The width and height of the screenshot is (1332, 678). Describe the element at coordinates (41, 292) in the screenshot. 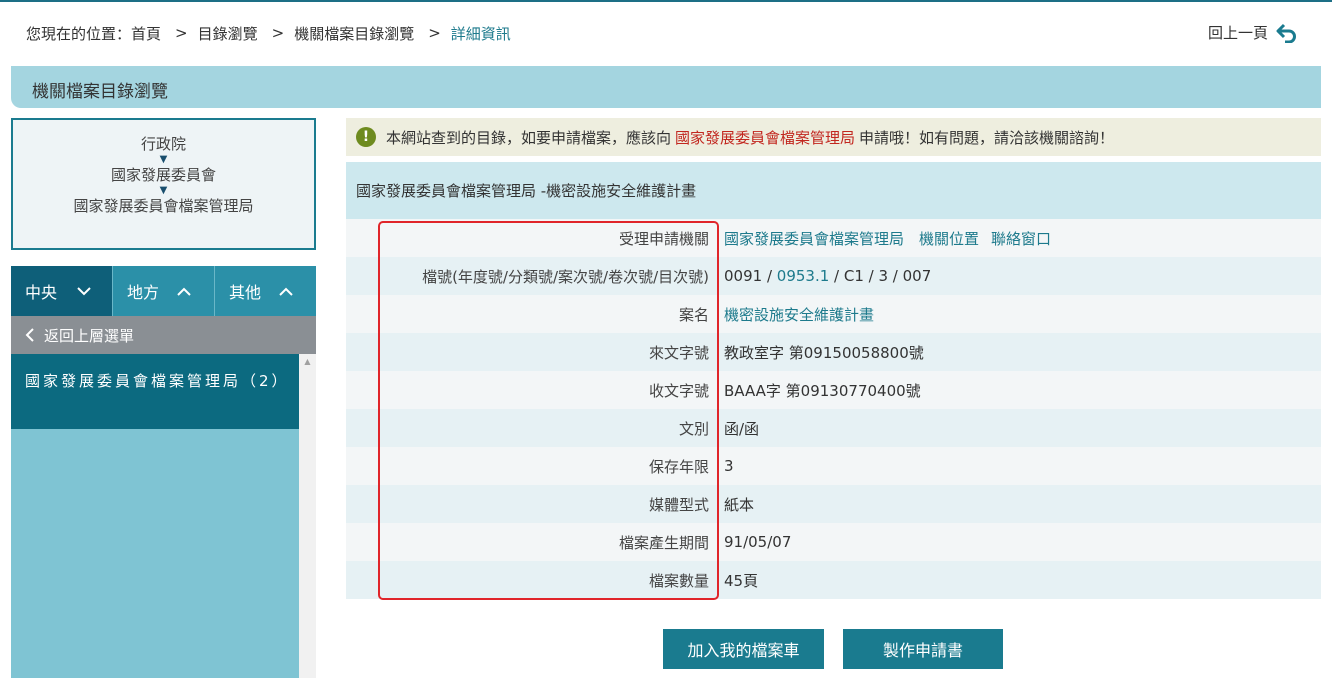

I see `tab-label: 中央` at that location.